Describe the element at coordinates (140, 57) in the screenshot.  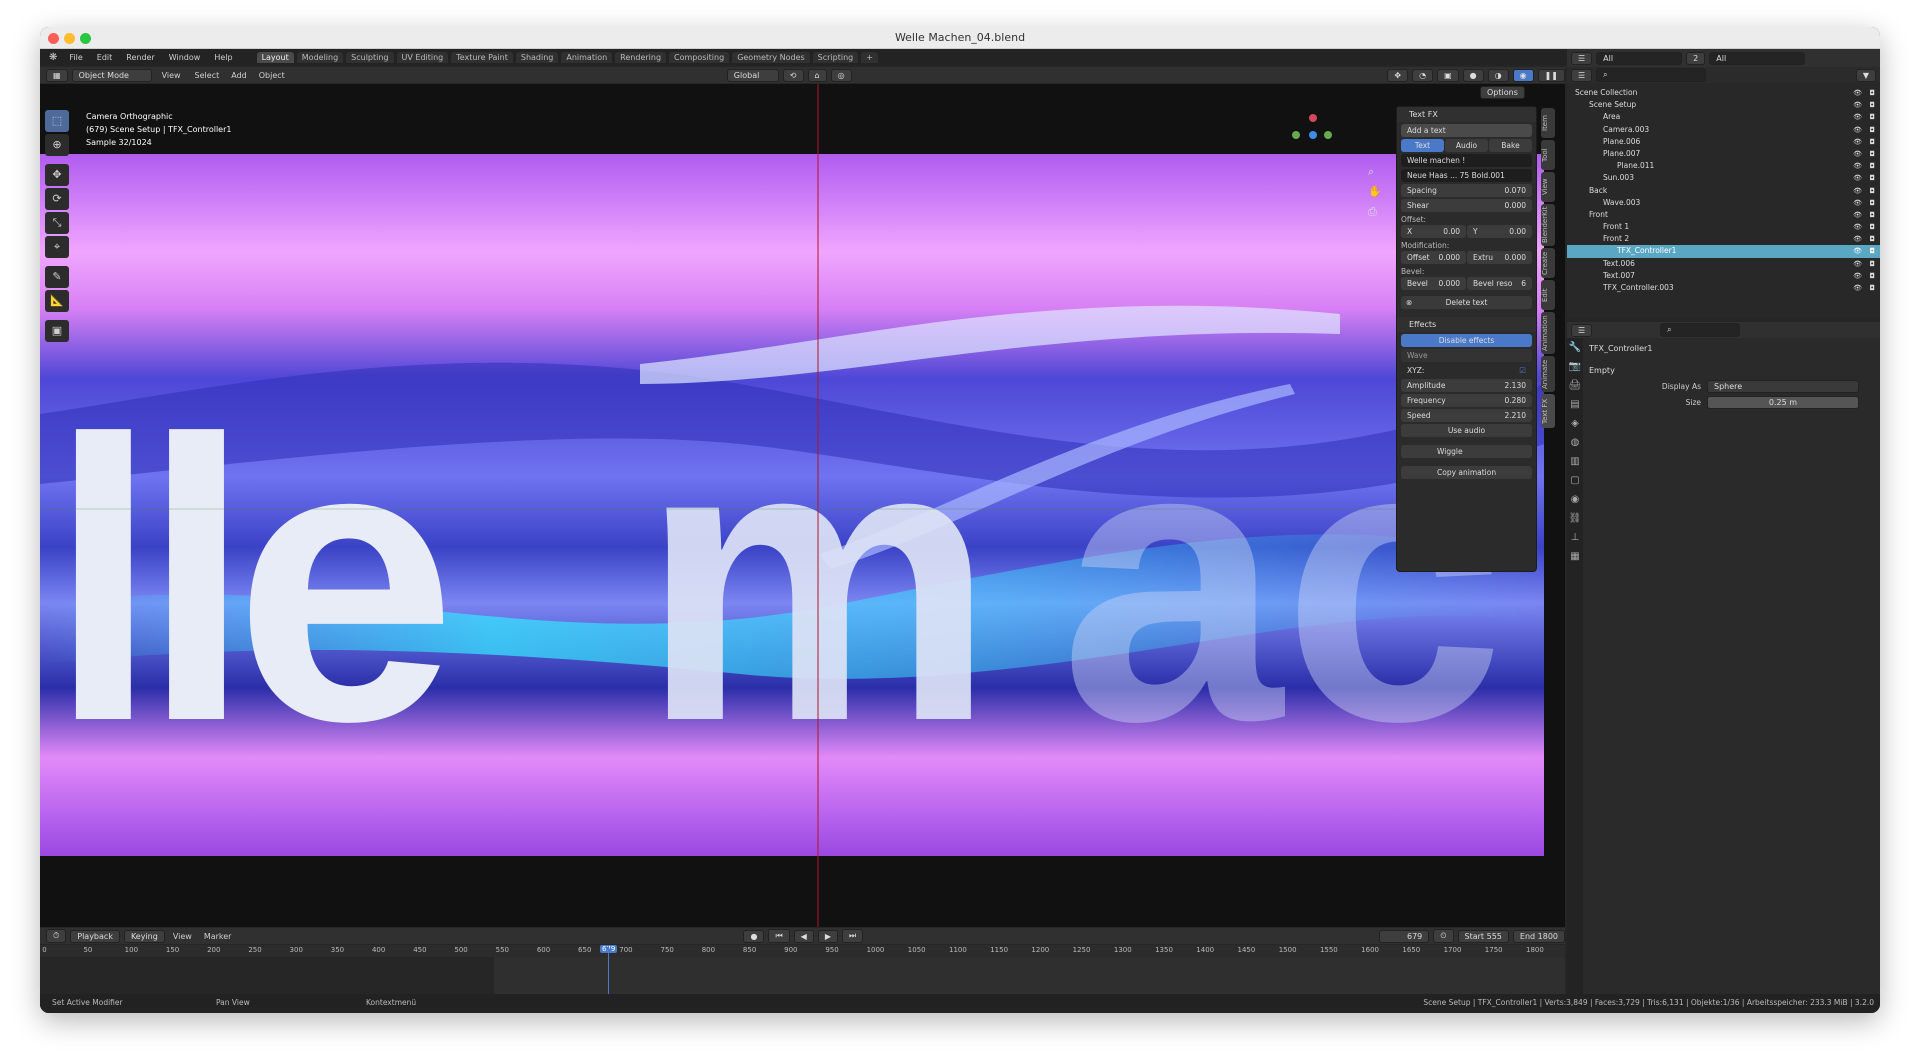
I see `menu-render: Render` at that location.